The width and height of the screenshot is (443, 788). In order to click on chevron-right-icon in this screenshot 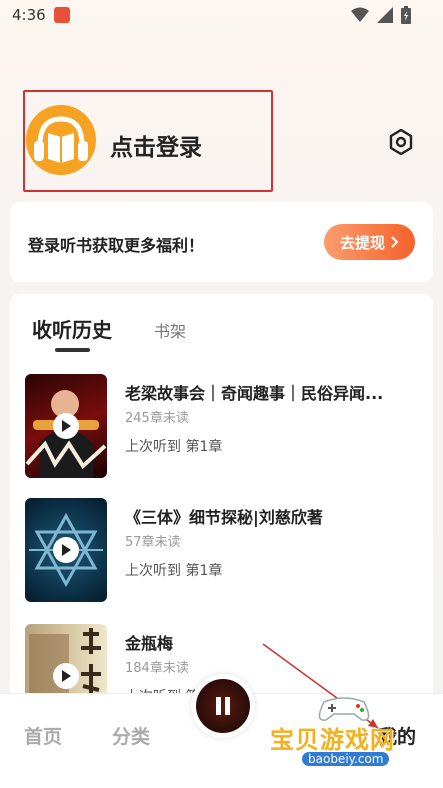, I will do `click(395, 242)`.